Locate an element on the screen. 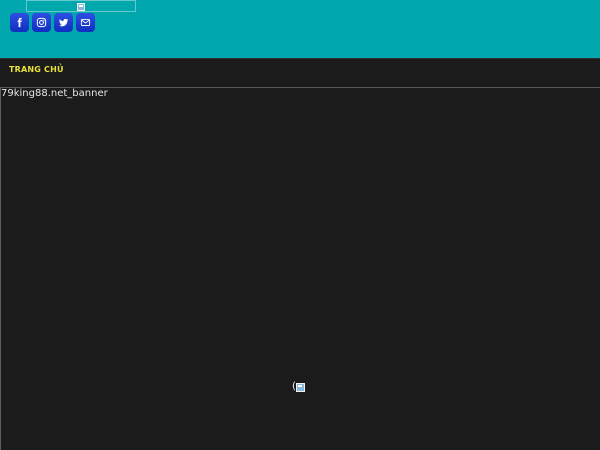 This screenshot has width=600, height=450. email-button is located at coordinates (85, 22).